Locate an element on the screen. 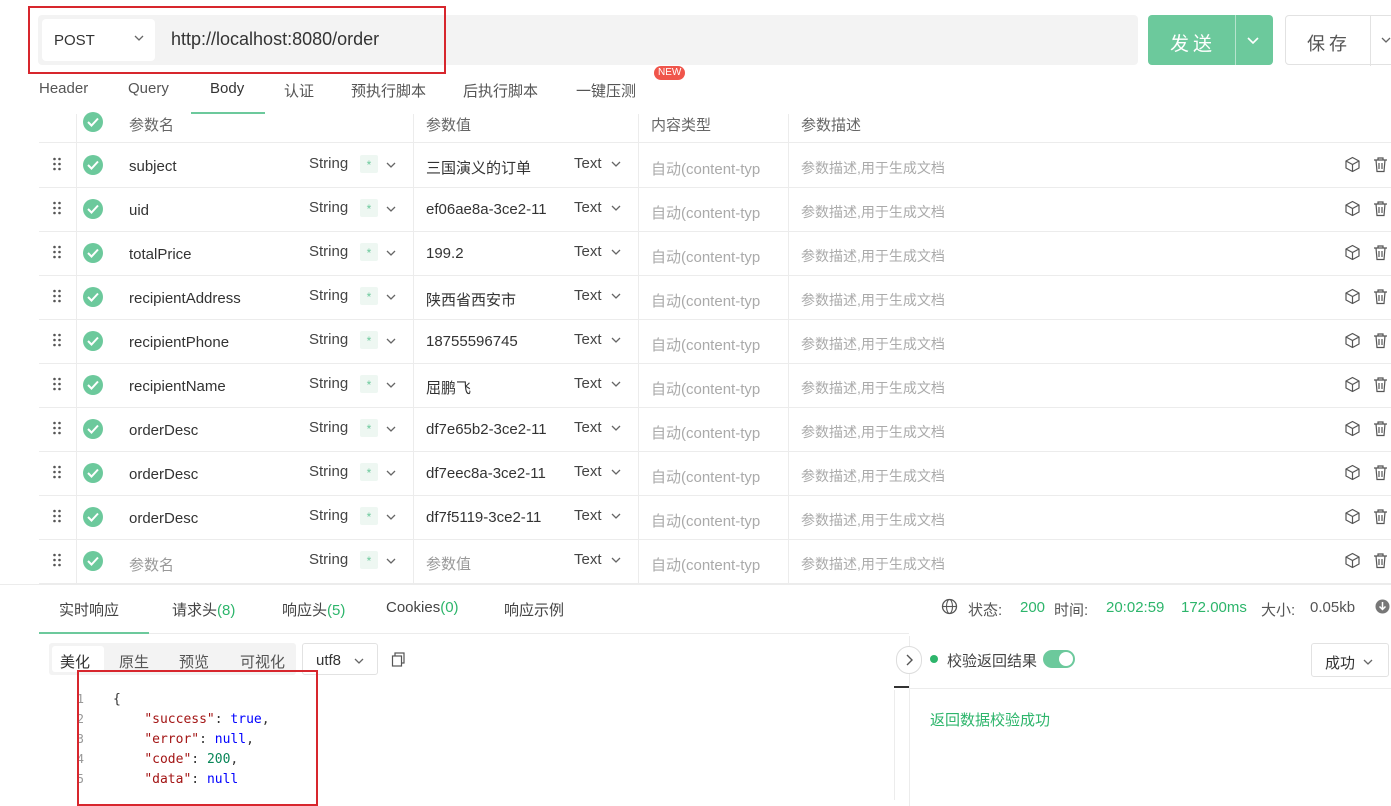 This screenshot has width=1391, height=806. send-button: 发送 is located at coordinates (1210, 40).